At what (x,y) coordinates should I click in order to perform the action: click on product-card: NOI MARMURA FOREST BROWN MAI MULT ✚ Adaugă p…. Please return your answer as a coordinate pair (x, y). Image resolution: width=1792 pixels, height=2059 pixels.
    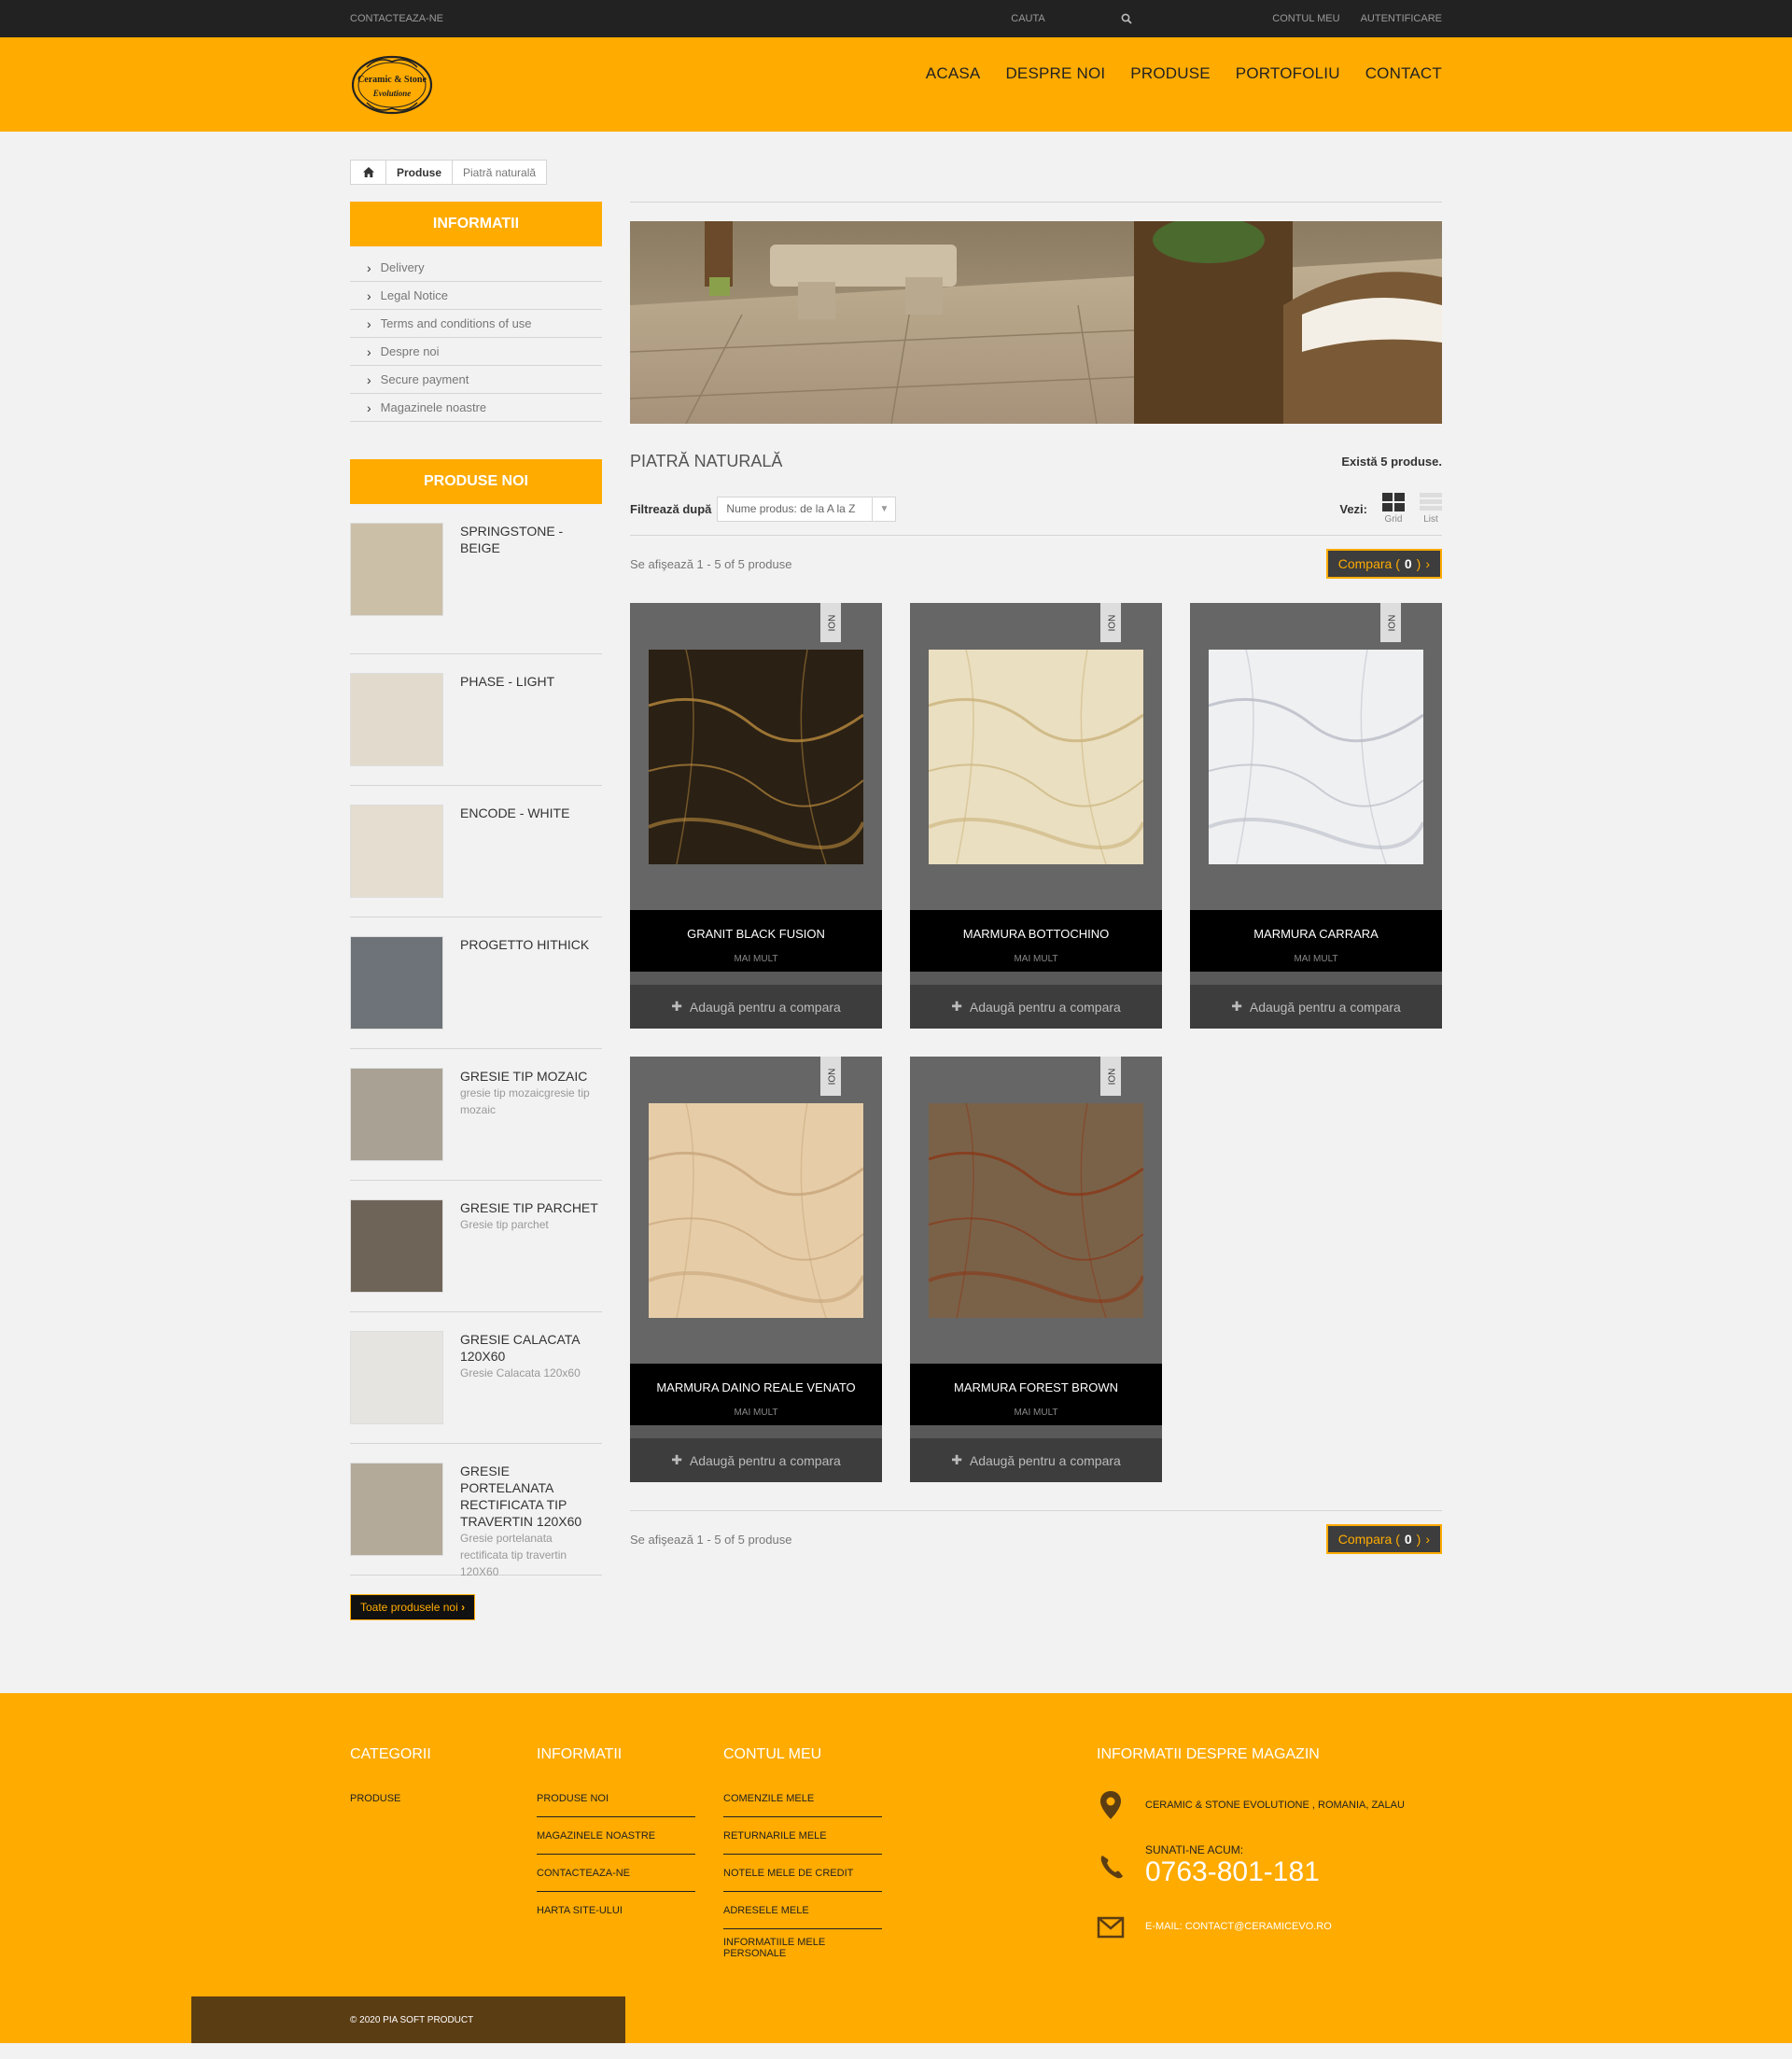
    Looking at the image, I should click on (1036, 1269).